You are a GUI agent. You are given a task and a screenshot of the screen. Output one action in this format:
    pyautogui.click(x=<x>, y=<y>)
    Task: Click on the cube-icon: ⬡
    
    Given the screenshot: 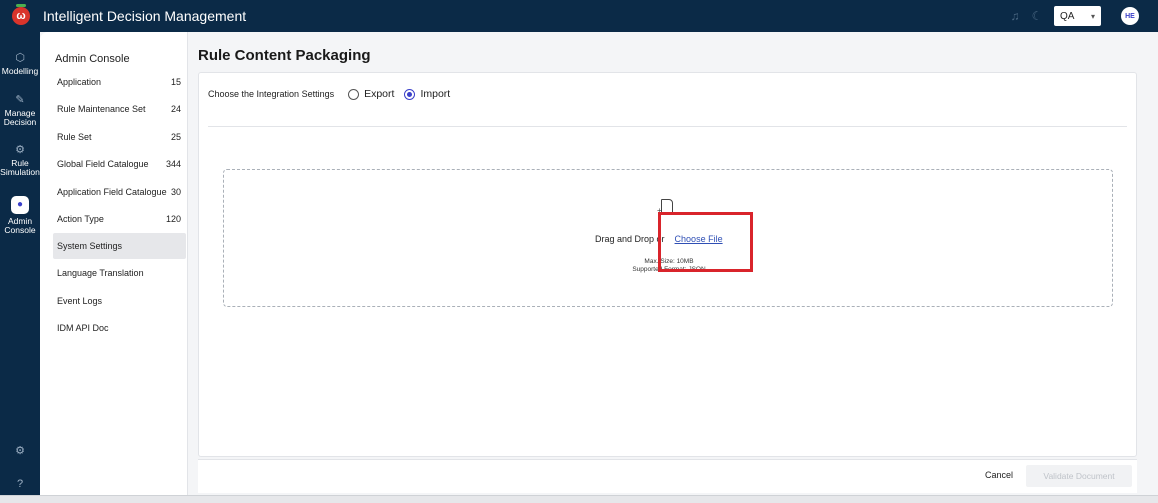 What is the action you would take?
    pyautogui.click(x=20, y=58)
    